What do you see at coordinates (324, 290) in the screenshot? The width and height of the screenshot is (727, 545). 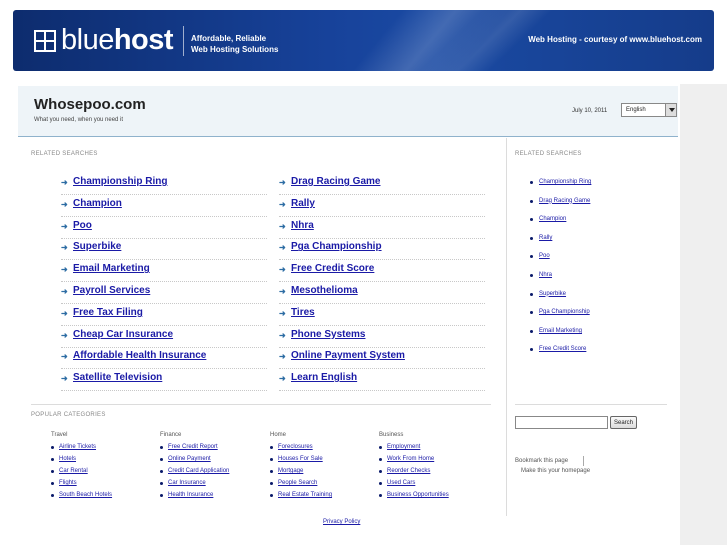 I see `related-search-link: Mesothelioma` at bounding box center [324, 290].